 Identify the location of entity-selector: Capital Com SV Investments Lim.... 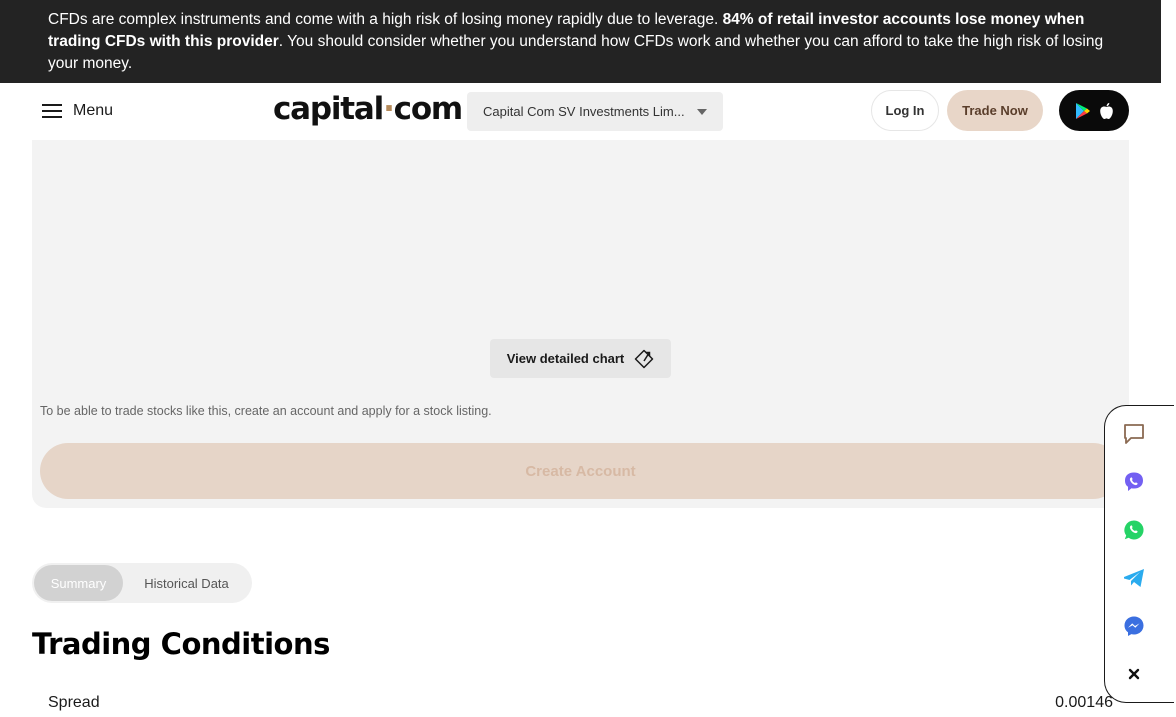
(595, 111).